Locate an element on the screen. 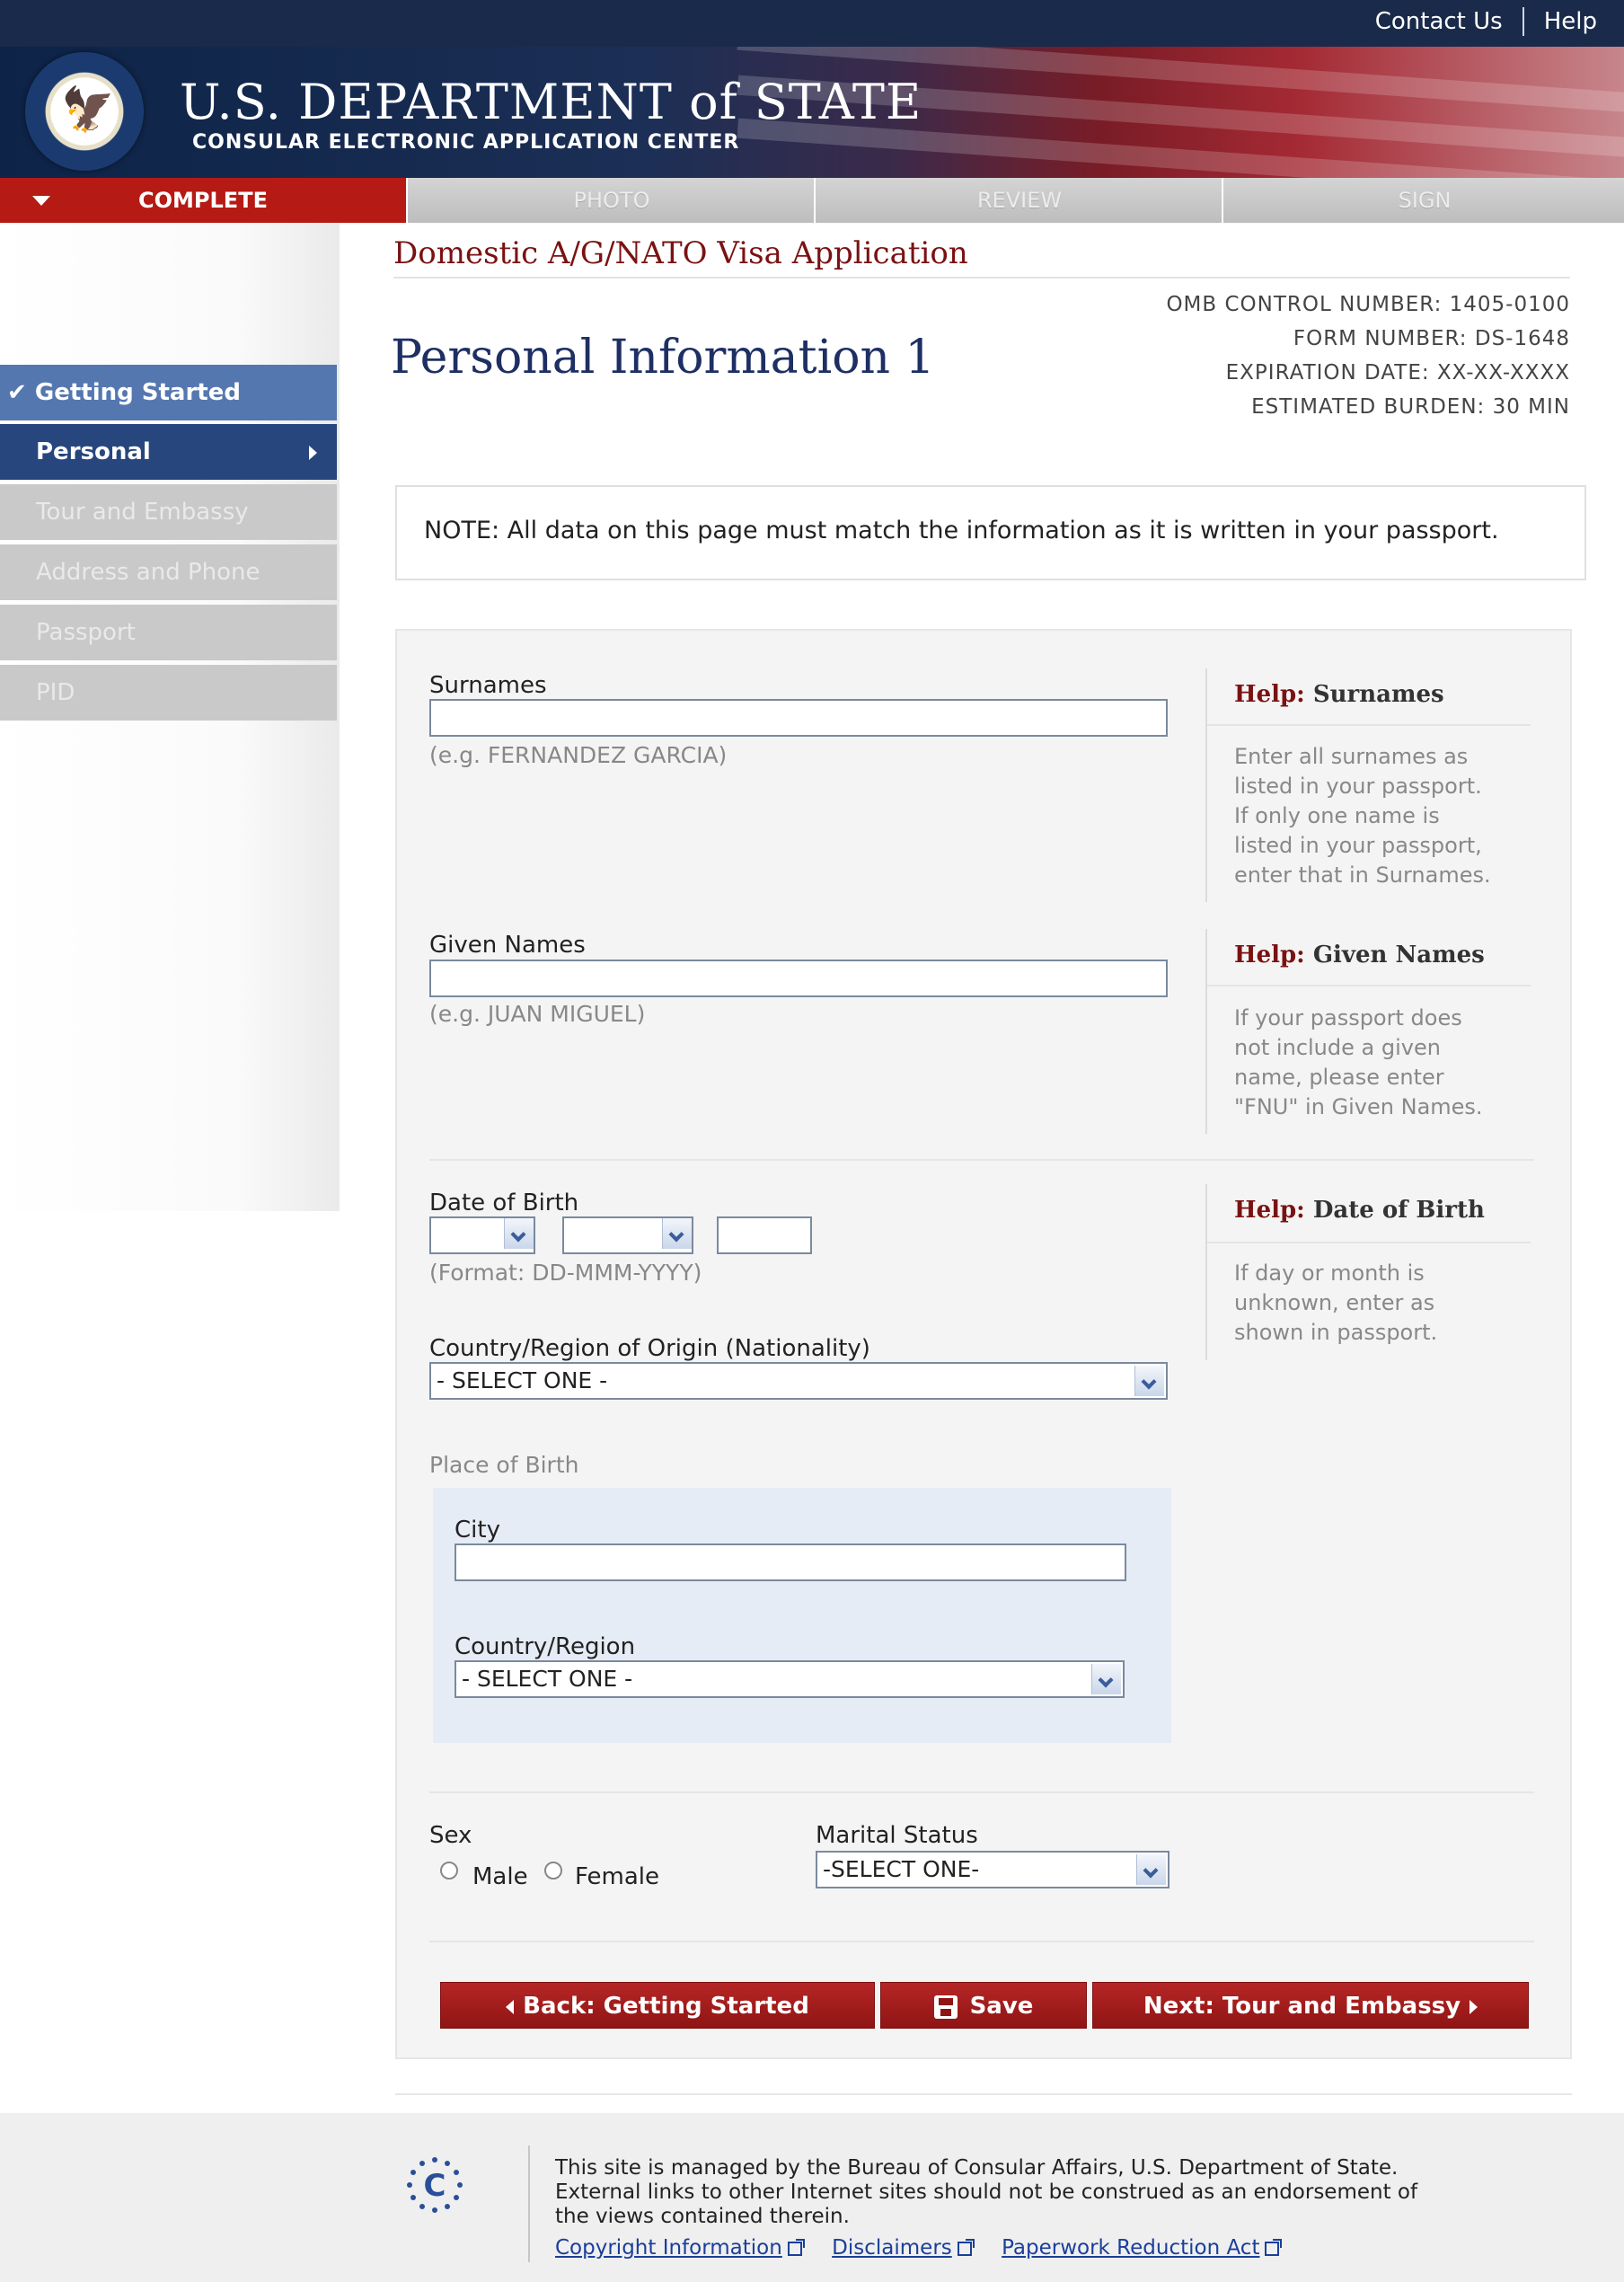  nationality-select: - SELECT ONE - is located at coordinates (798, 1381).